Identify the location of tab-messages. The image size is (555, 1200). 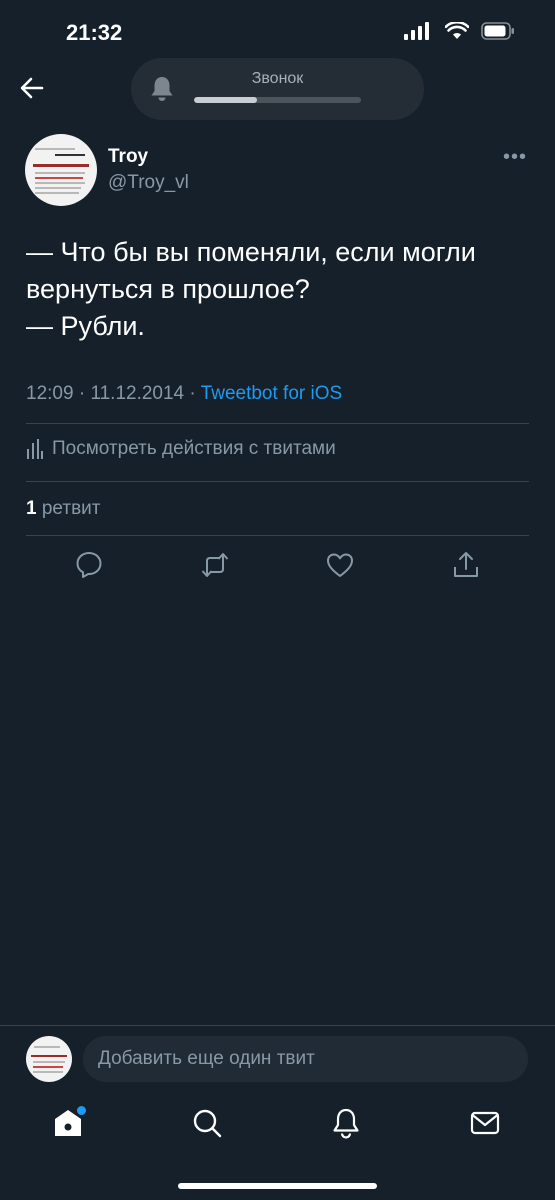
(485, 1123).